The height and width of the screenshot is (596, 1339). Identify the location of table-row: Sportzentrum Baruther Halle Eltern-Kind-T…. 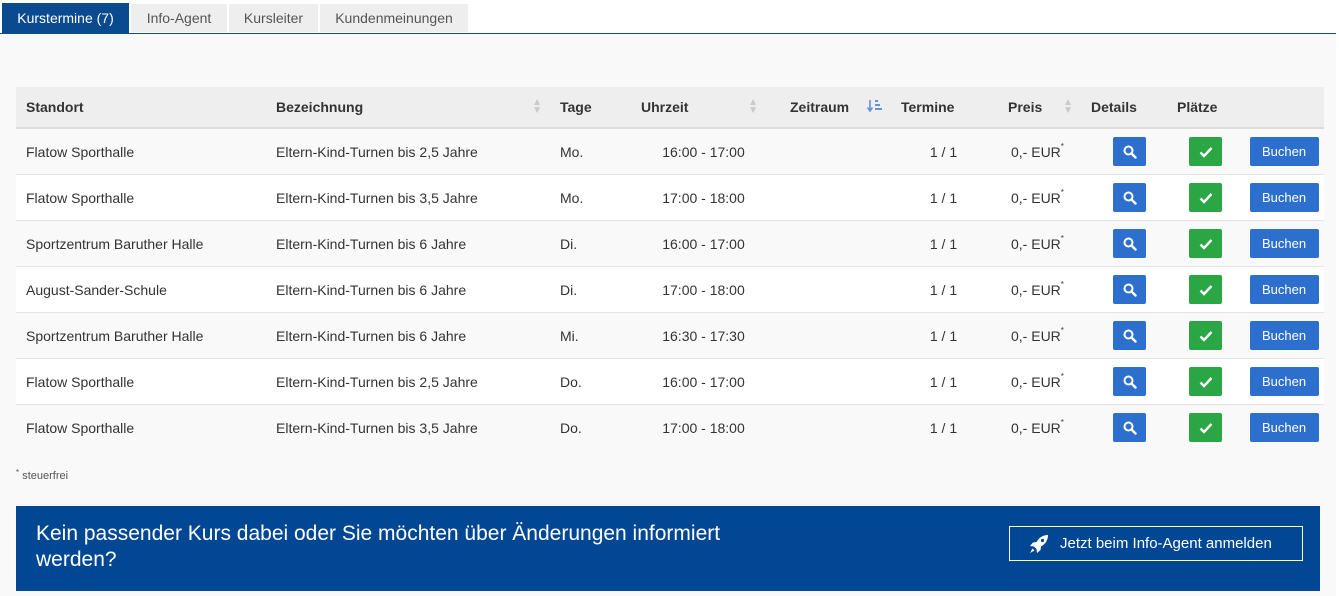
(670, 335).